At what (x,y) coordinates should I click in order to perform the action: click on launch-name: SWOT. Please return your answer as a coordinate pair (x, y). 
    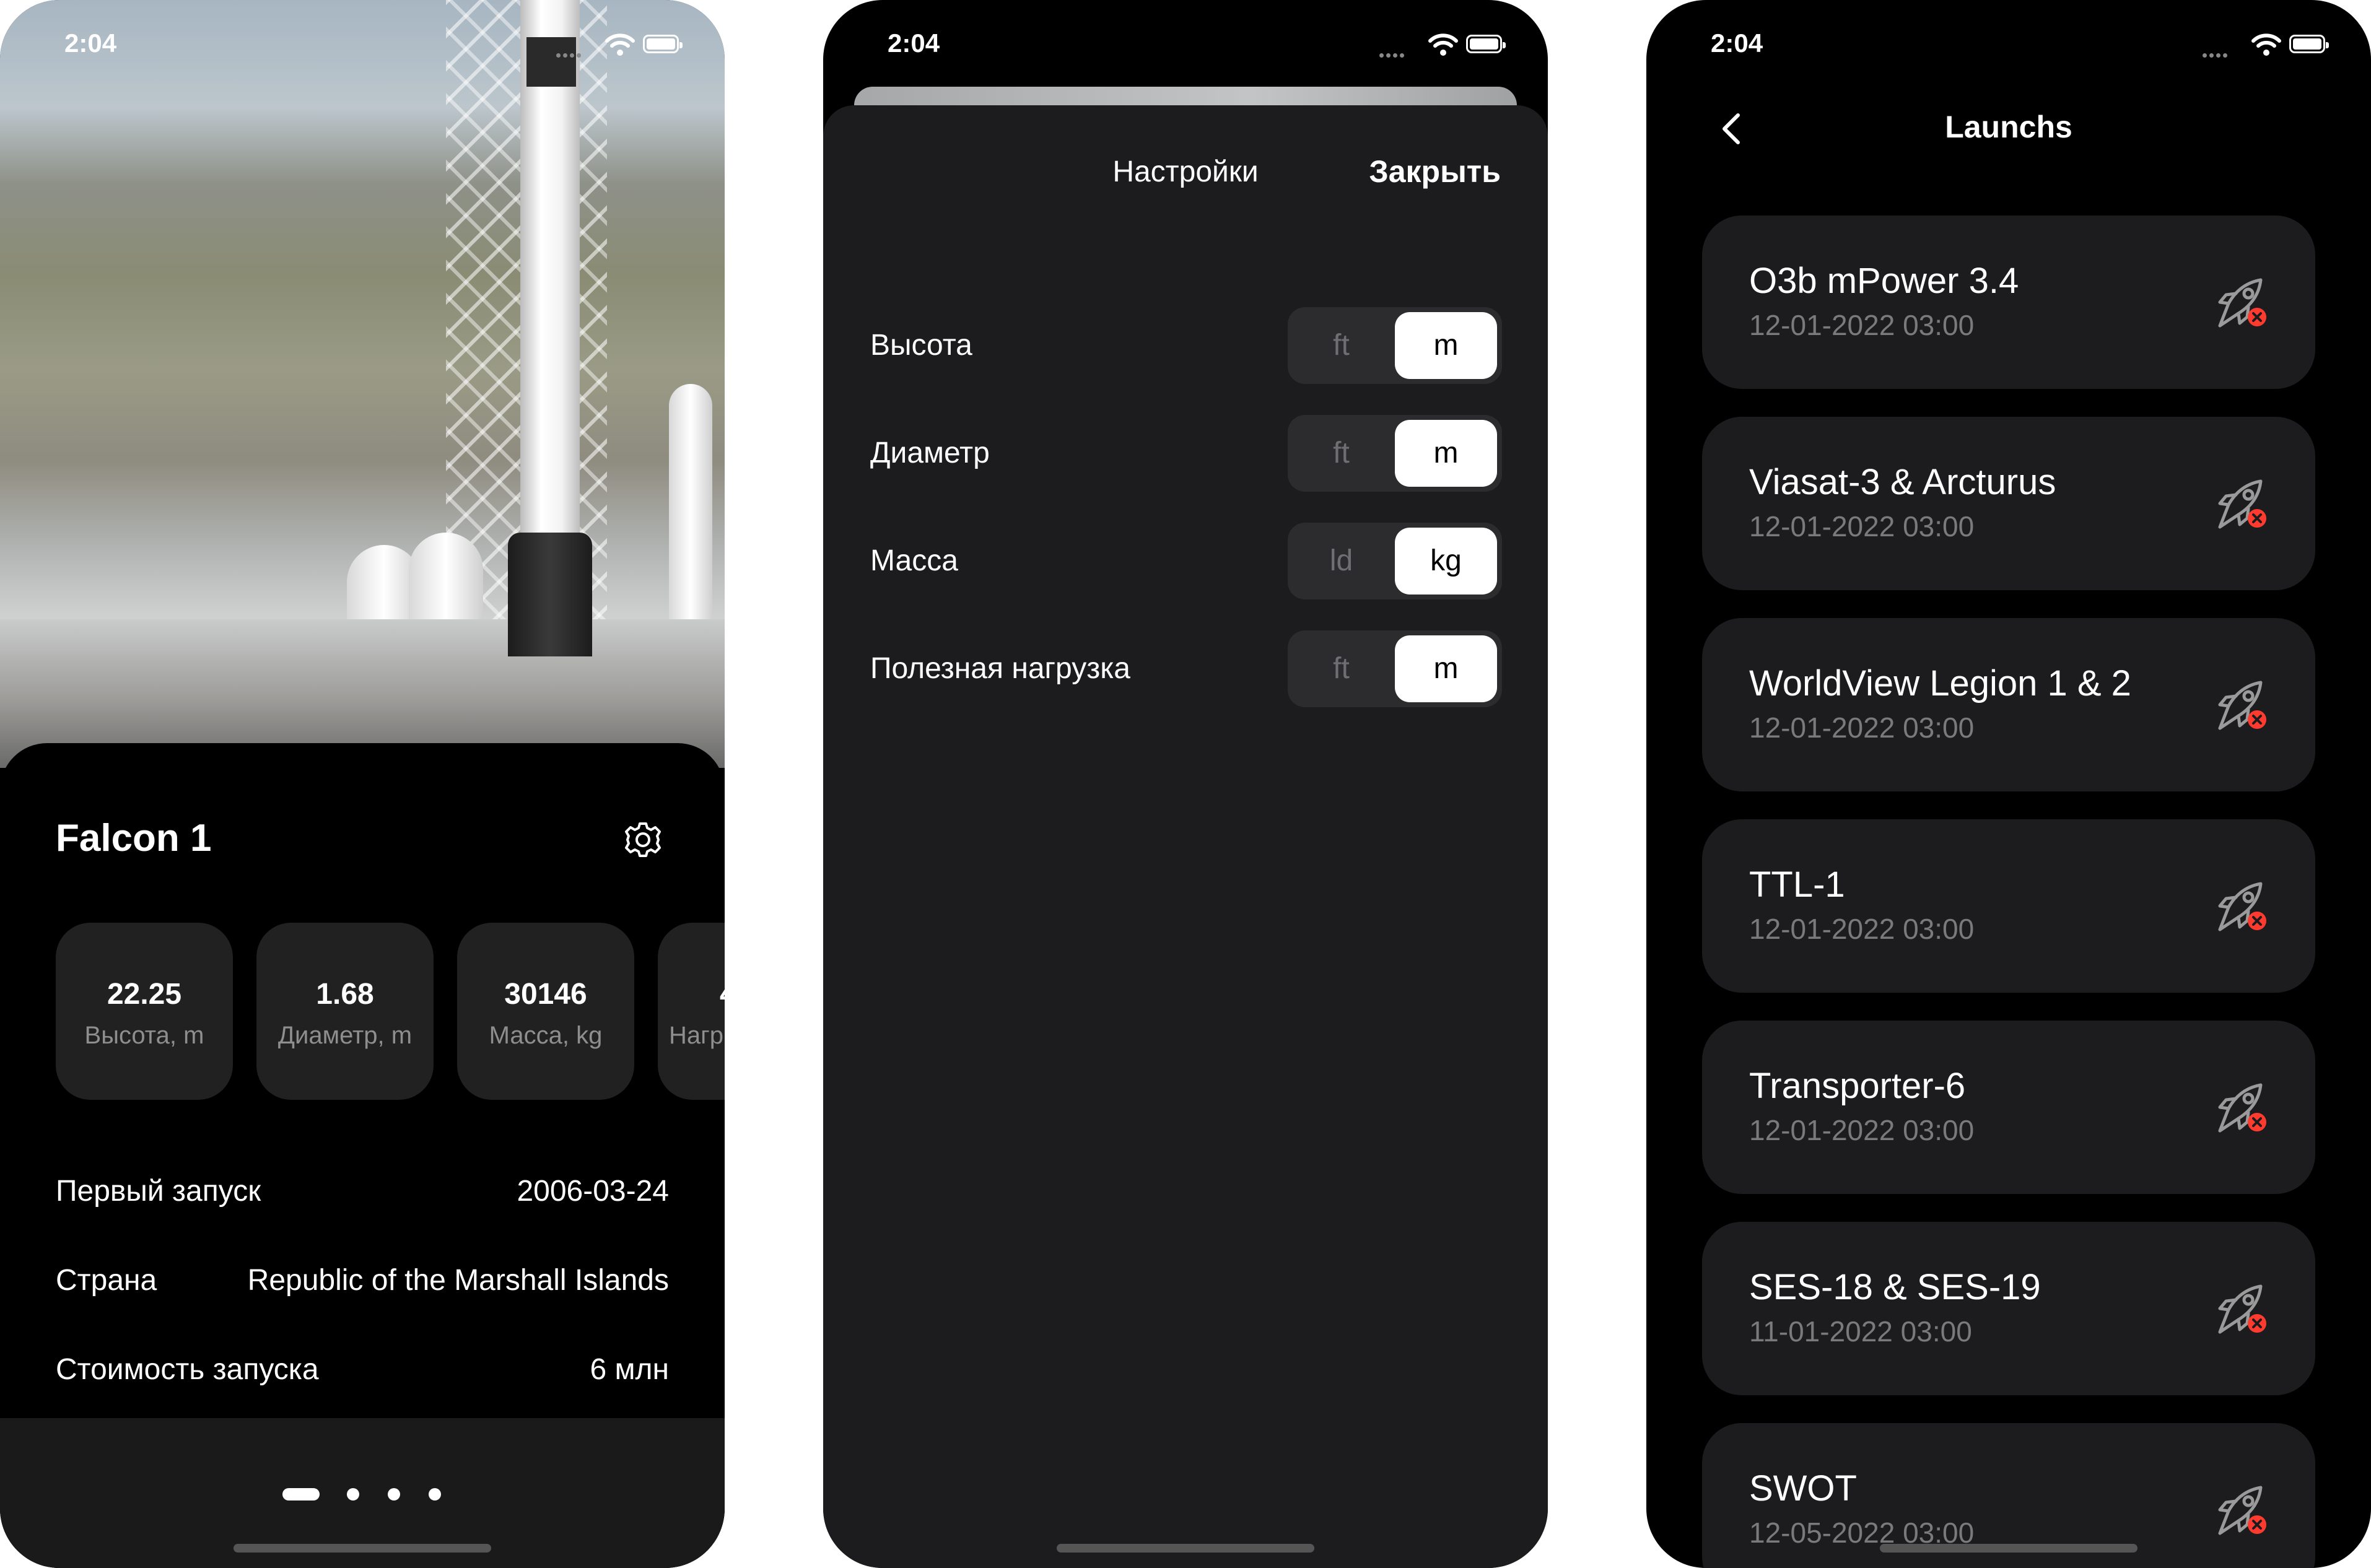
    Looking at the image, I should click on (1803, 1489).